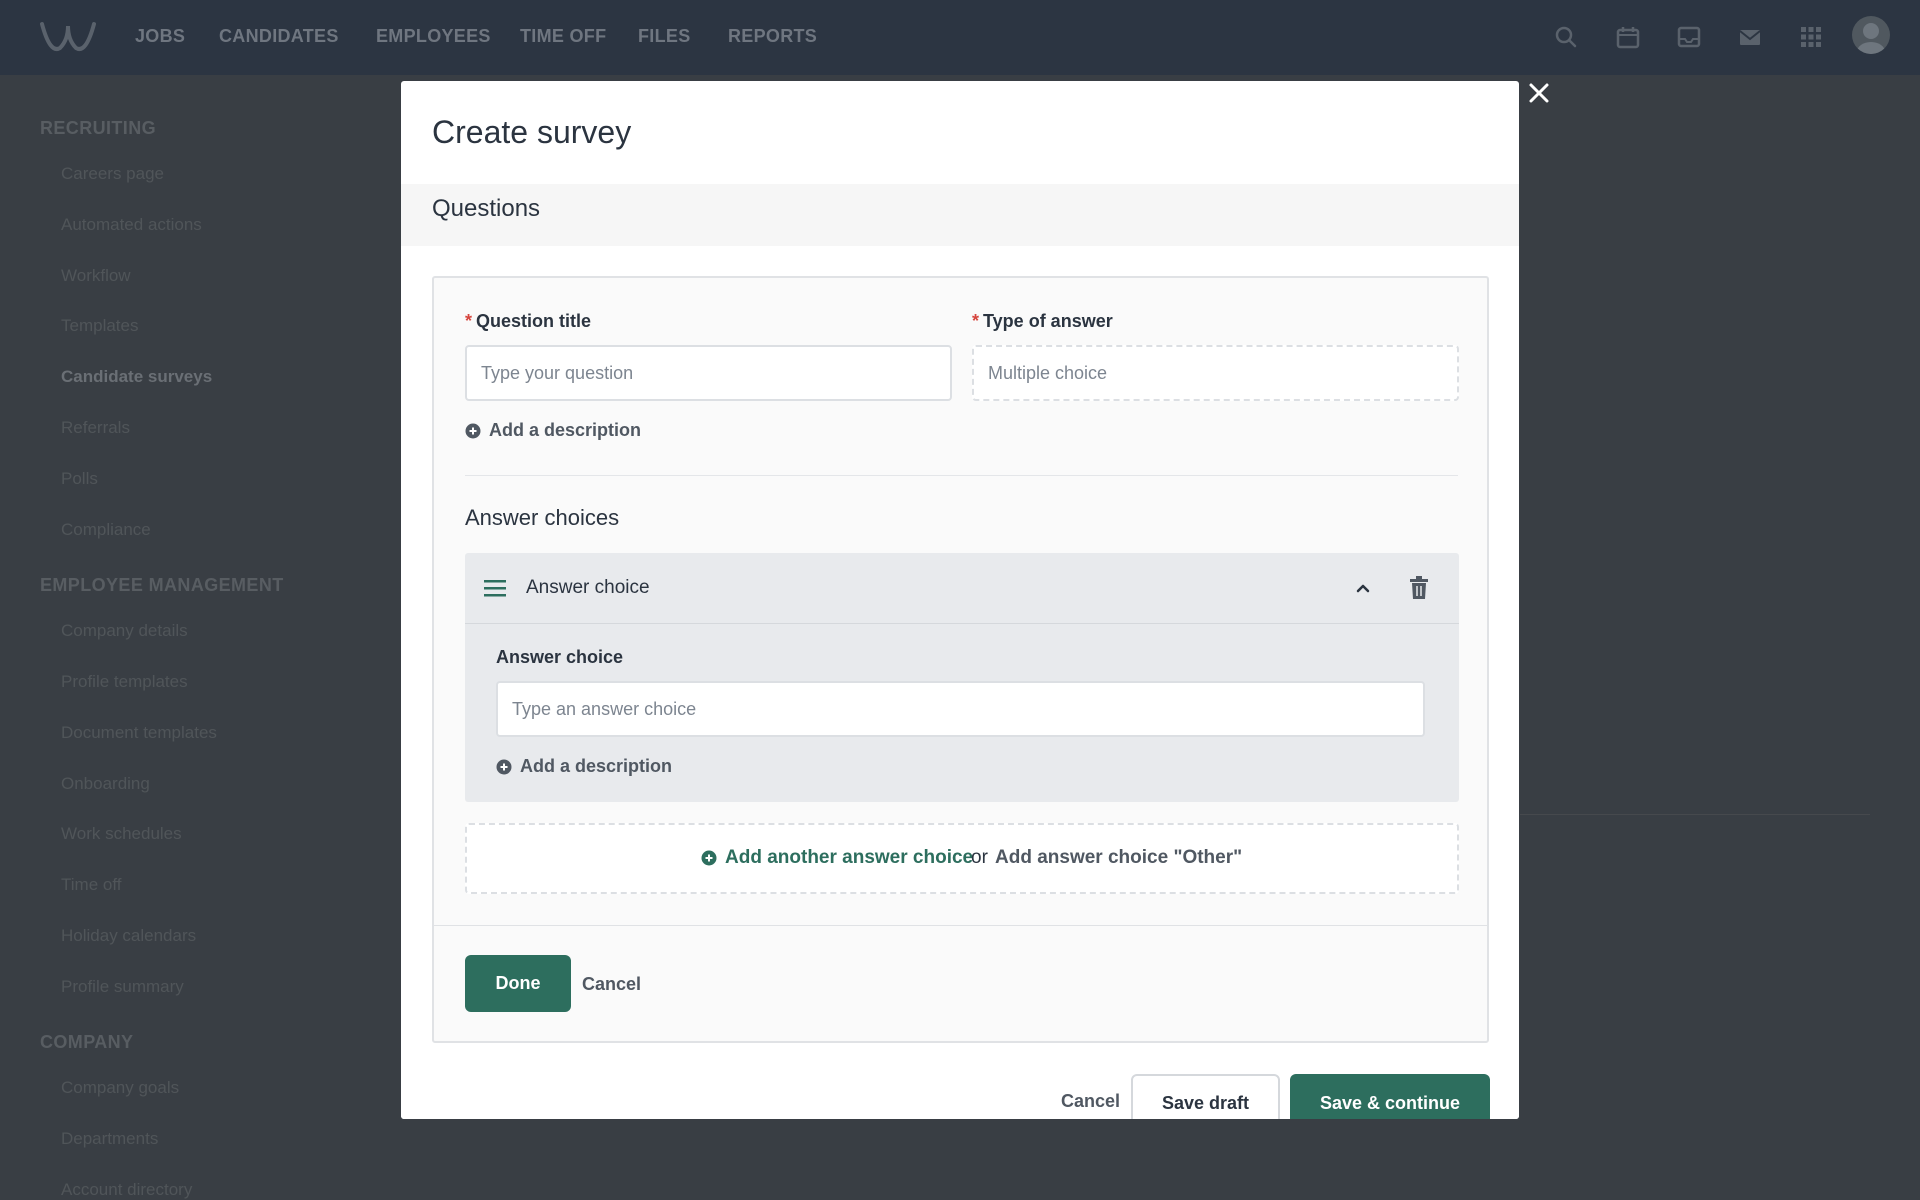 This screenshot has height=1200, width=1920. I want to click on sidebar-item-profile-summary: Profile summary, so click(122, 987).